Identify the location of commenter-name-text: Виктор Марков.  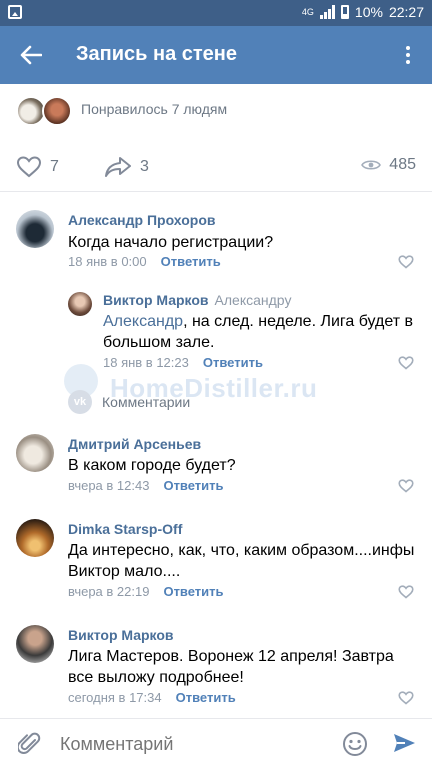
(156, 300).